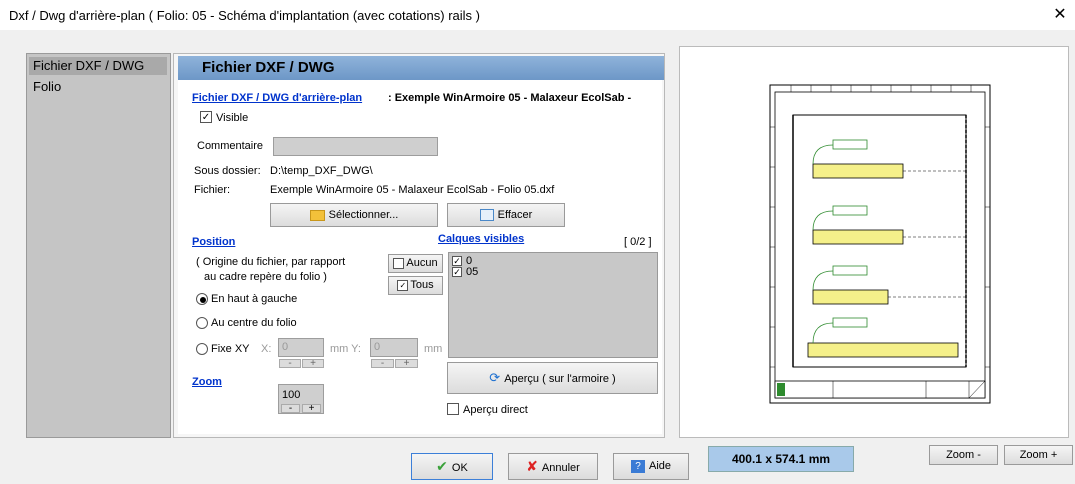 Image resolution: width=1075 pixels, height=484 pixels. I want to click on eraser-icon, so click(486, 215).